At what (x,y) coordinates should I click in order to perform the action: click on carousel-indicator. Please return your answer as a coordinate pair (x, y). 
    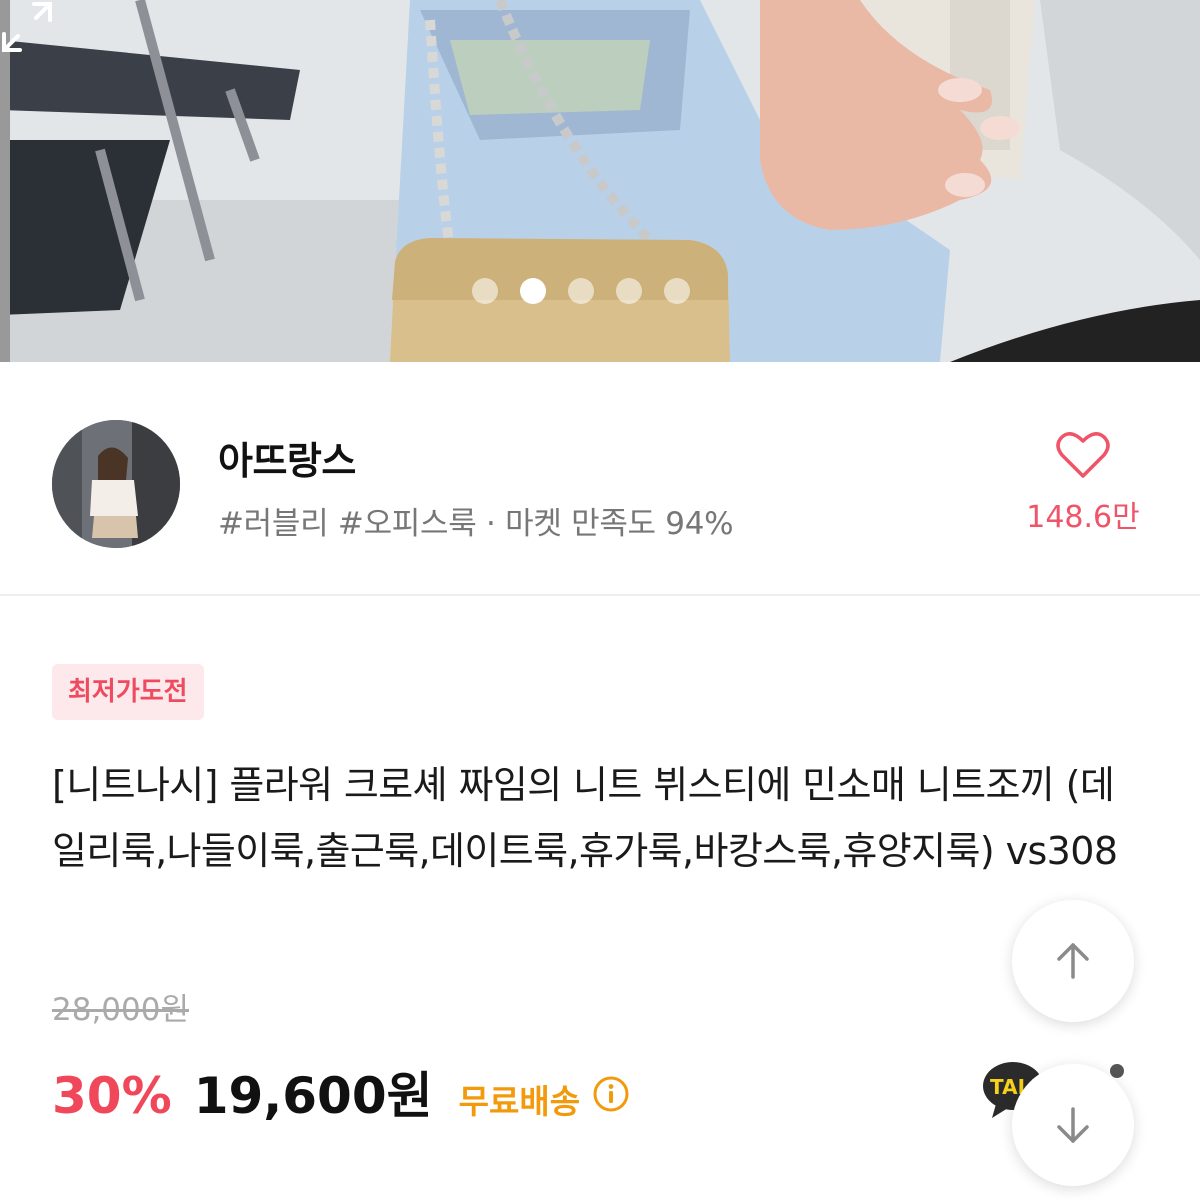
    Looking at the image, I should click on (581, 291).